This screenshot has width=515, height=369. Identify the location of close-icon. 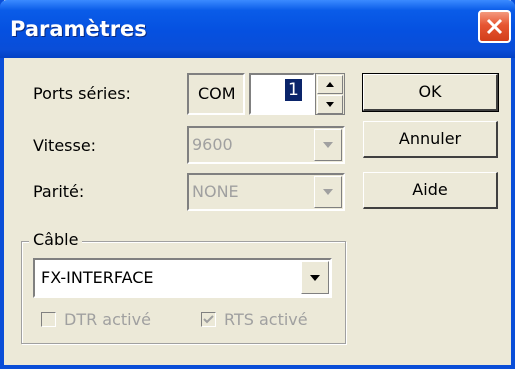
(494, 26).